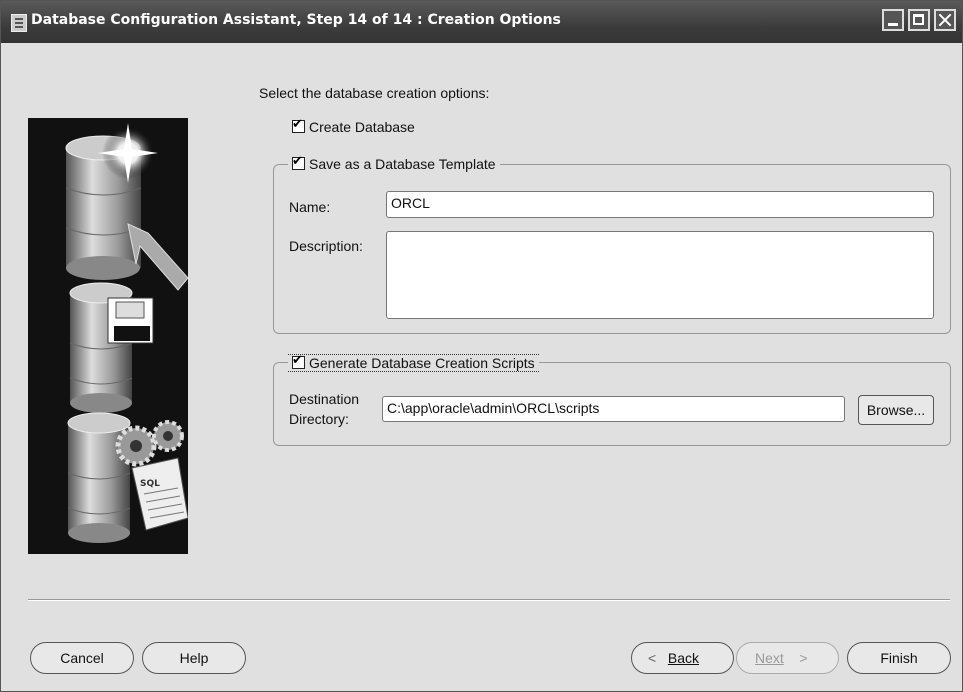 The image size is (963, 692). Describe the element at coordinates (652, 658) in the screenshot. I see `back-arrow-icon: <` at that location.